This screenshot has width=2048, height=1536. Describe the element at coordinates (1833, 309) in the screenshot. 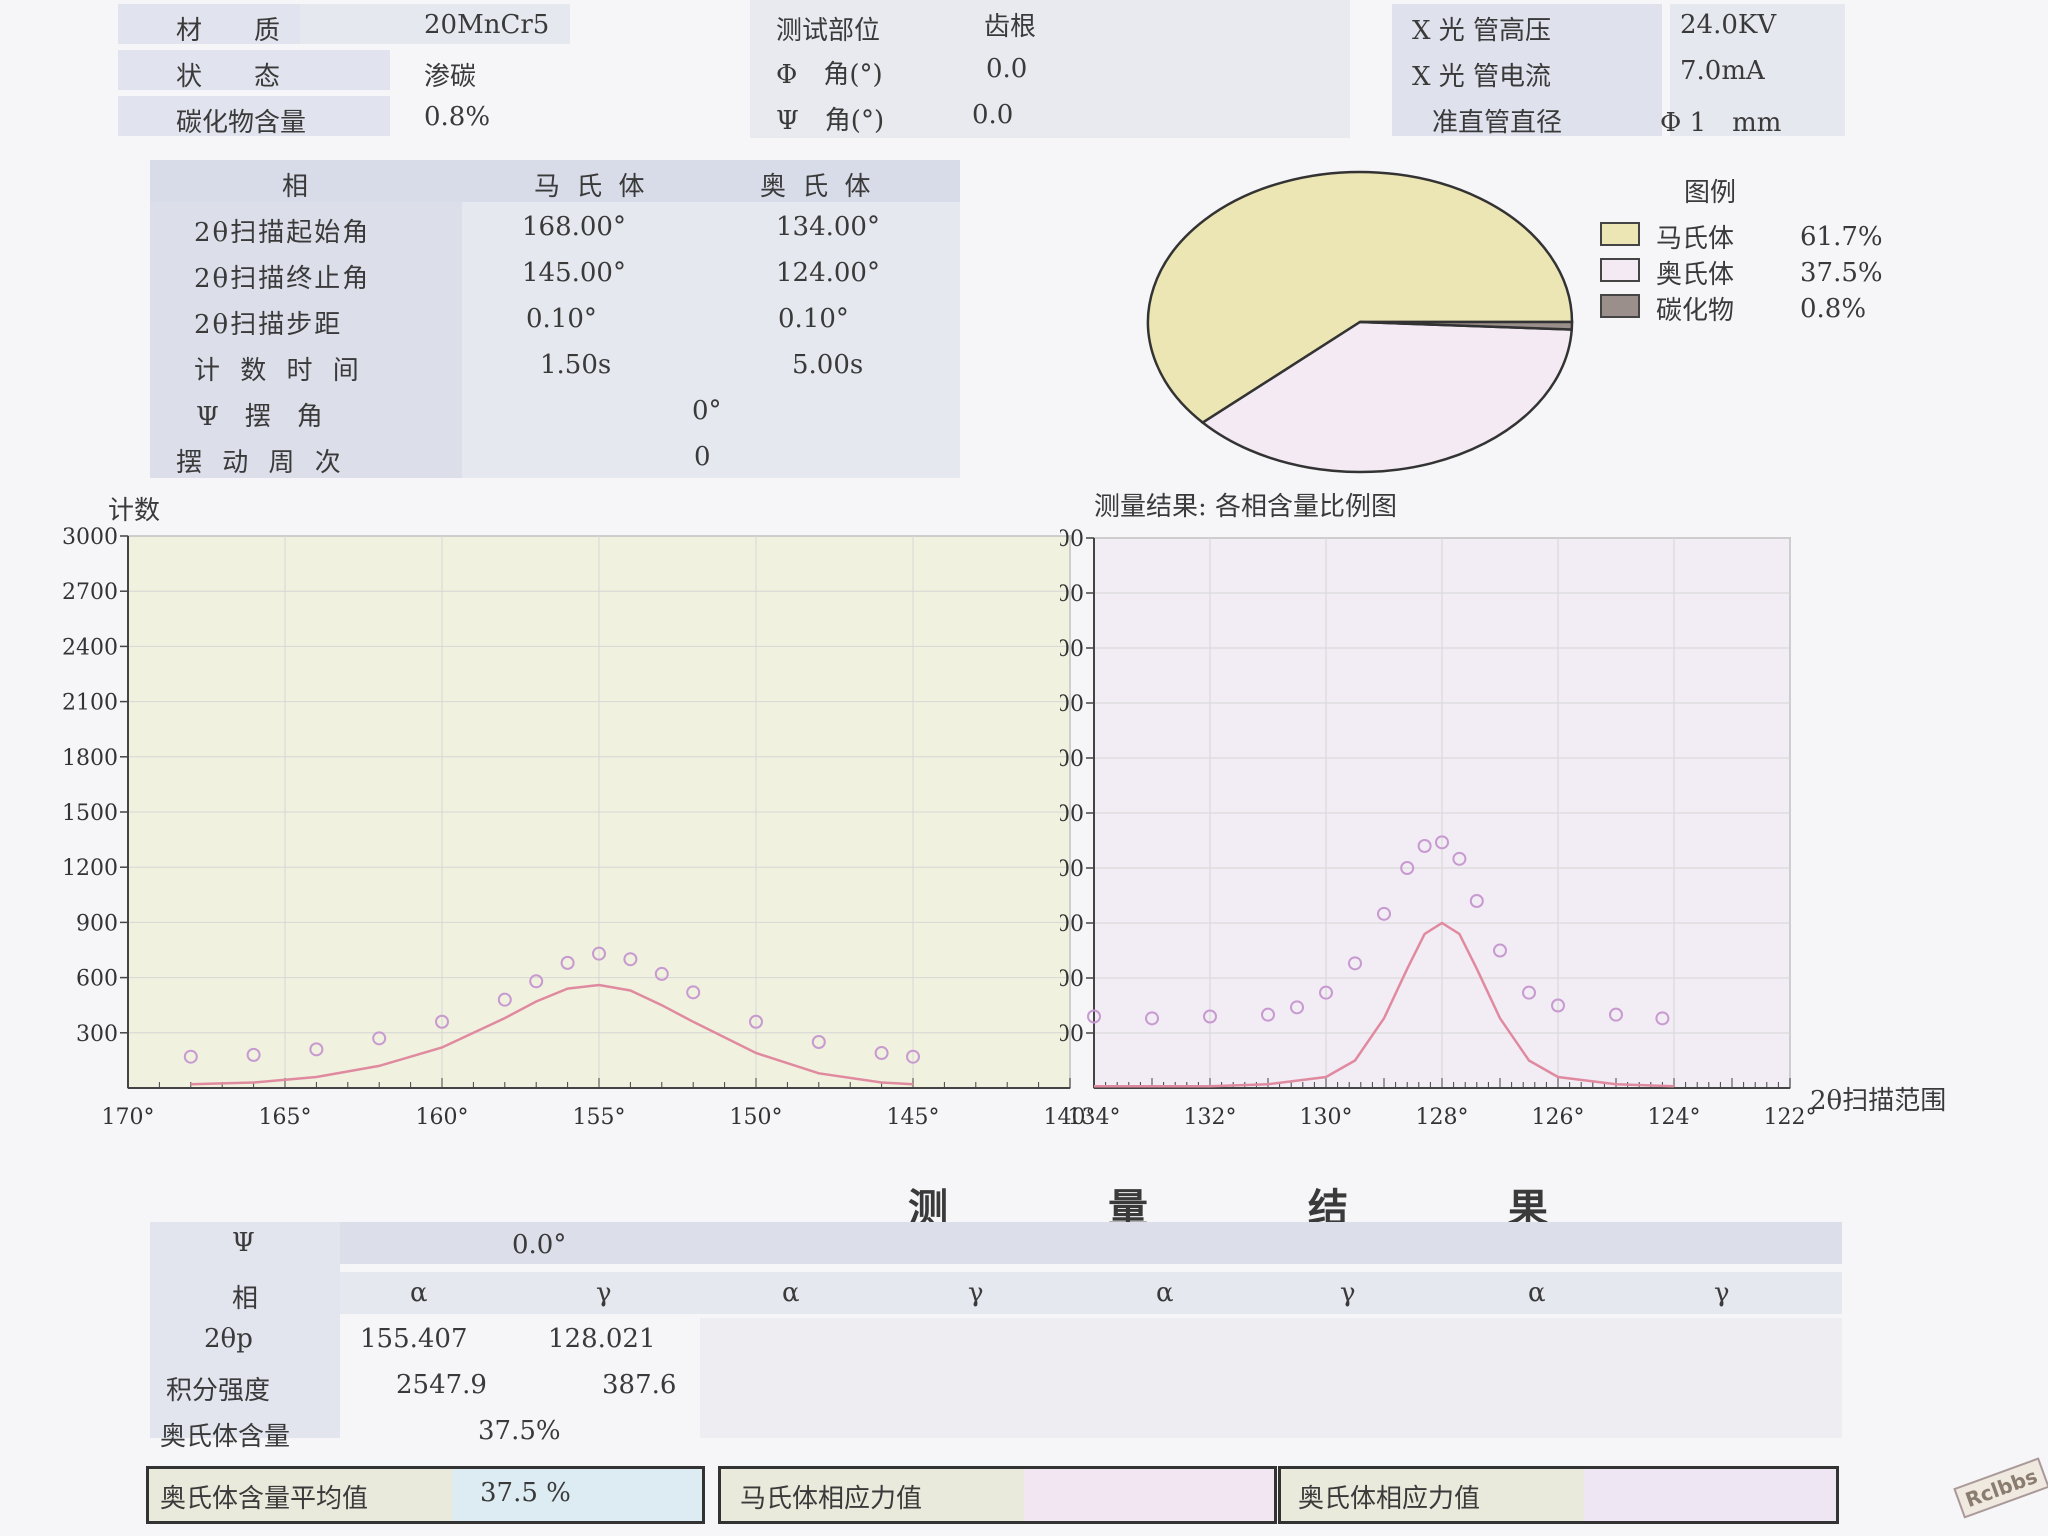

I see `legend-value-carbide: 0.8%` at that location.